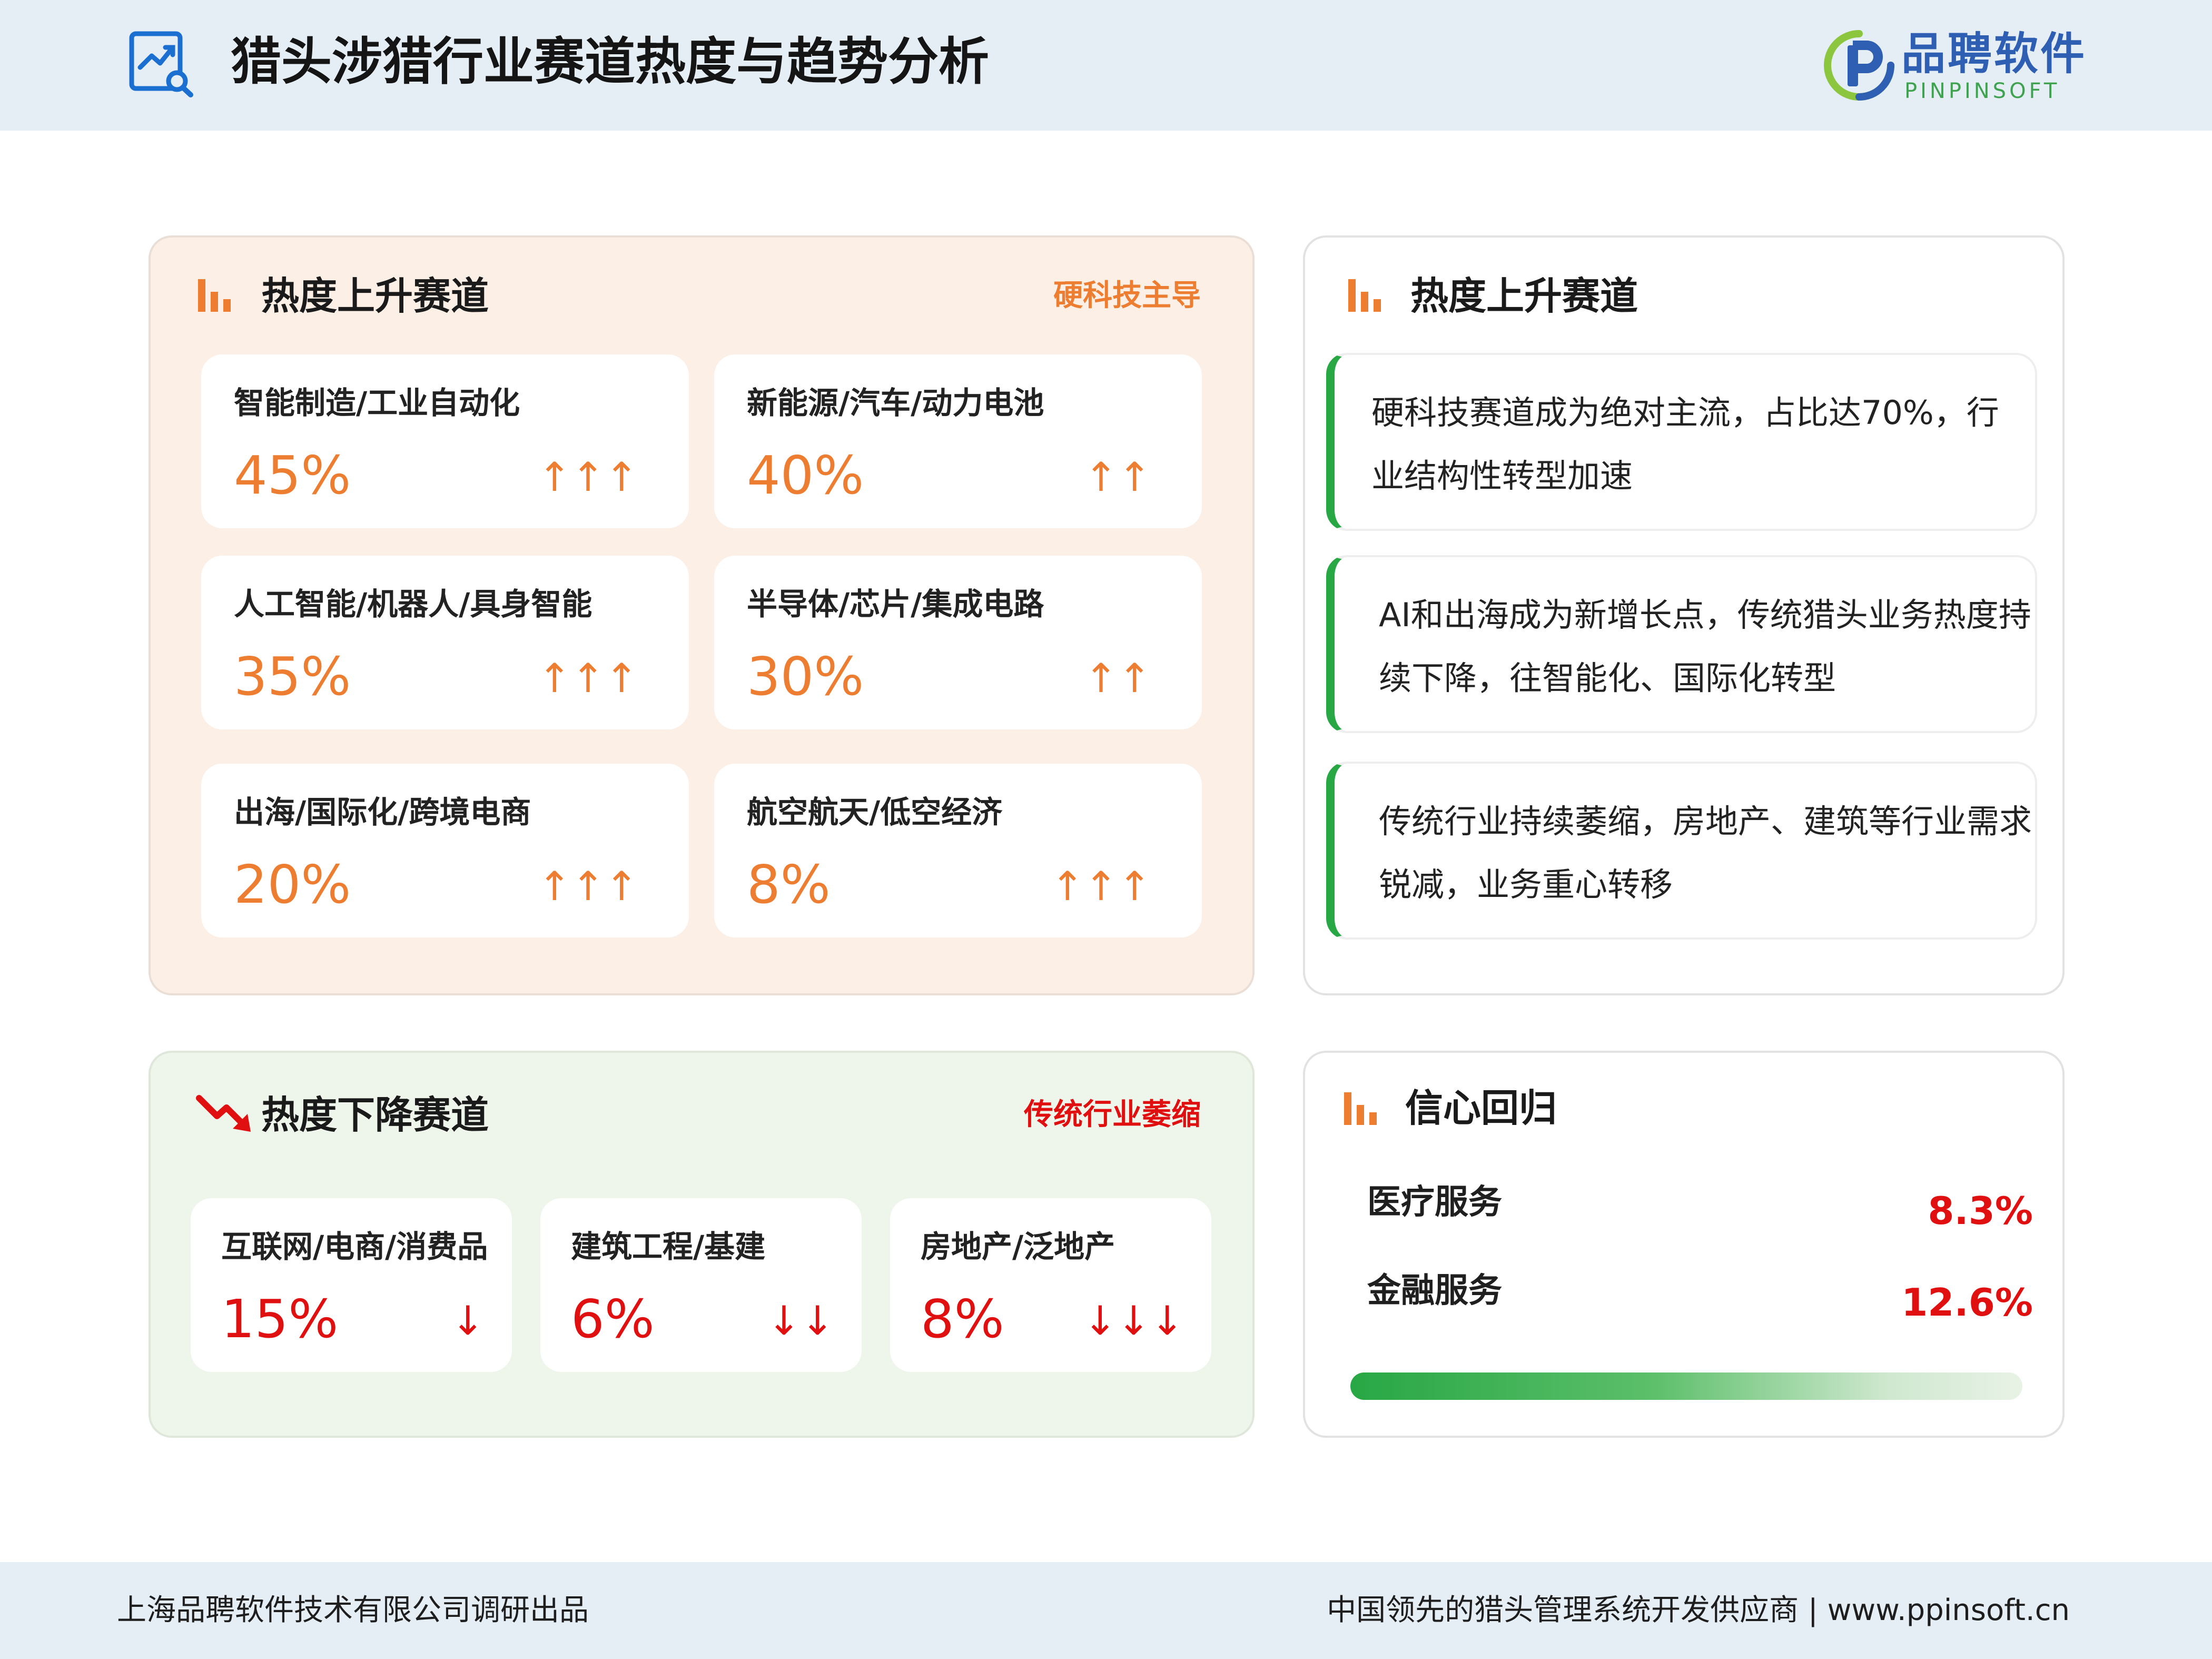 The image size is (2212, 1659). Describe the element at coordinates (1698, 1610) in the screenshot. I see `footer-tagline: 中国领先的猎头管理系统开发供应商 | www.ppinsoft.cn` at that location.